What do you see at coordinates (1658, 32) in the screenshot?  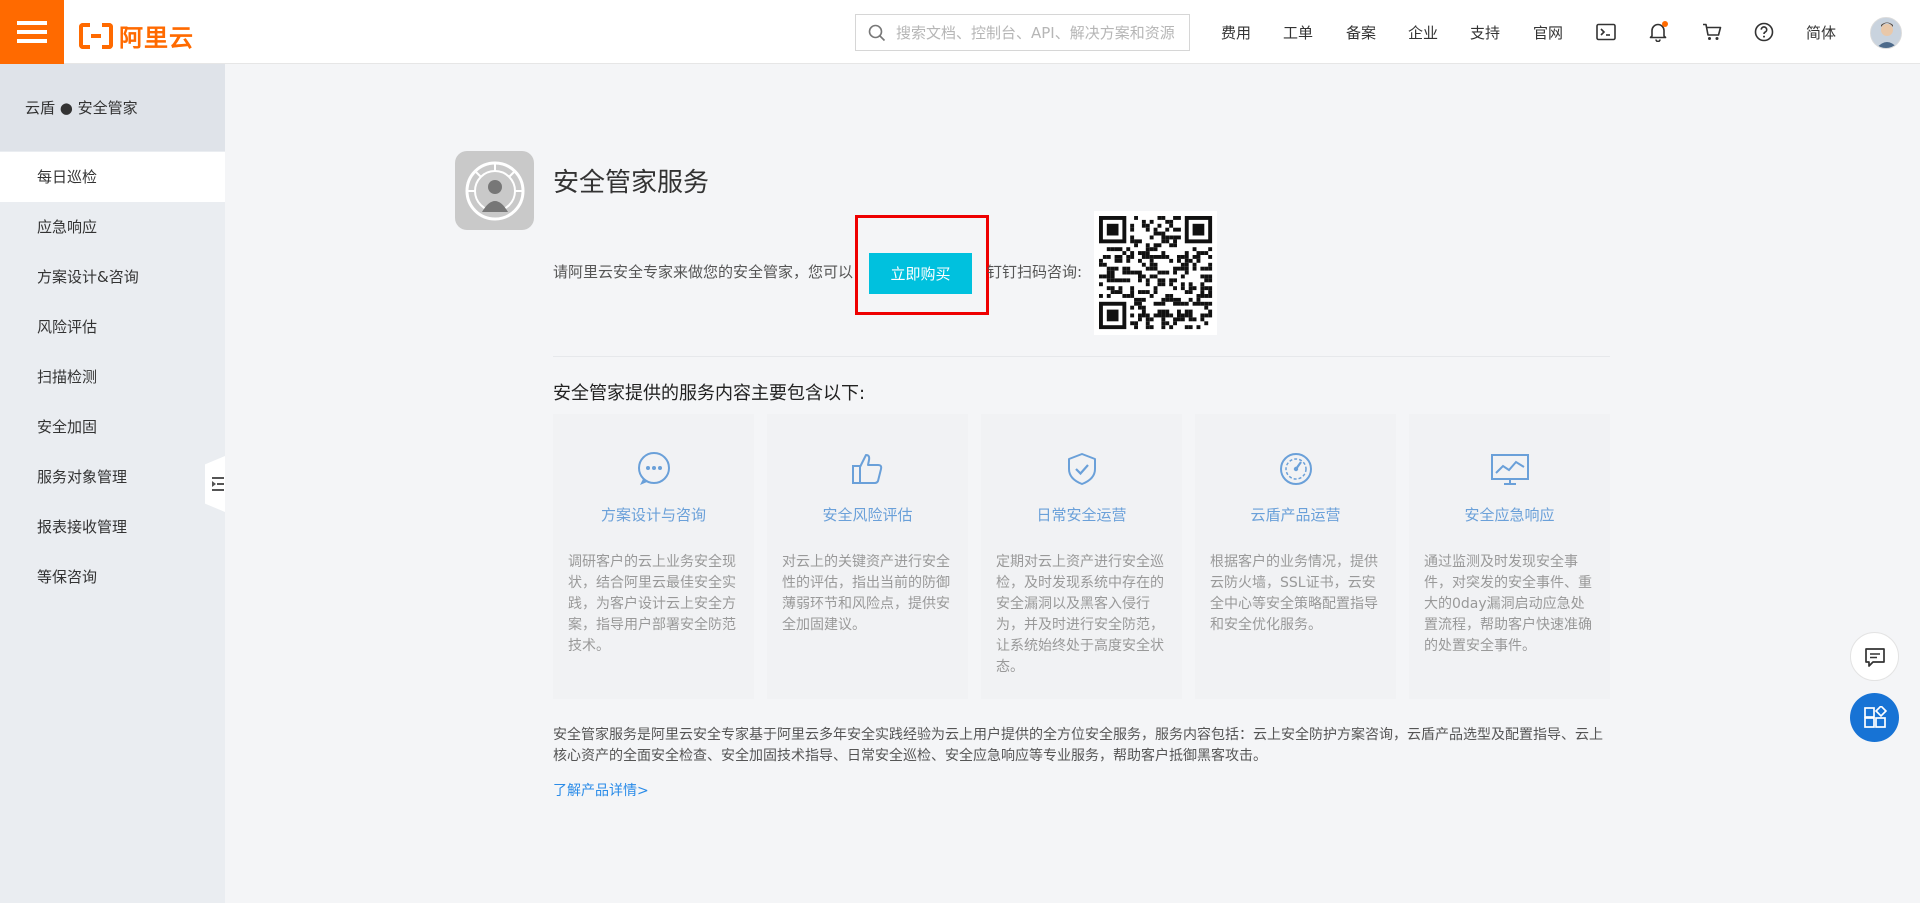 I see `bell-icon` at bounding box center [1658, 32].